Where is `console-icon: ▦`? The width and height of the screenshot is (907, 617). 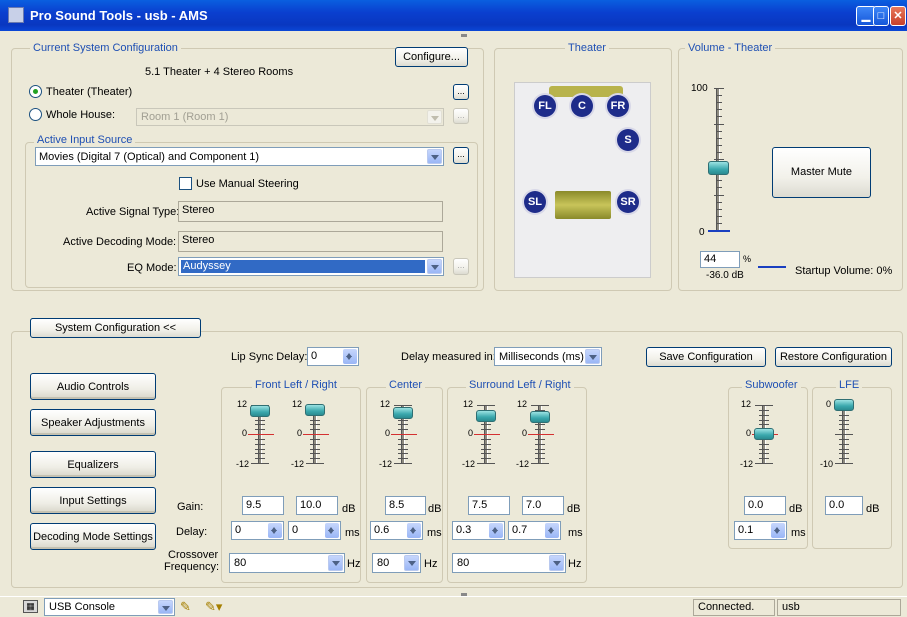
console-icon: ▦ is located at coordinates (30, 606).